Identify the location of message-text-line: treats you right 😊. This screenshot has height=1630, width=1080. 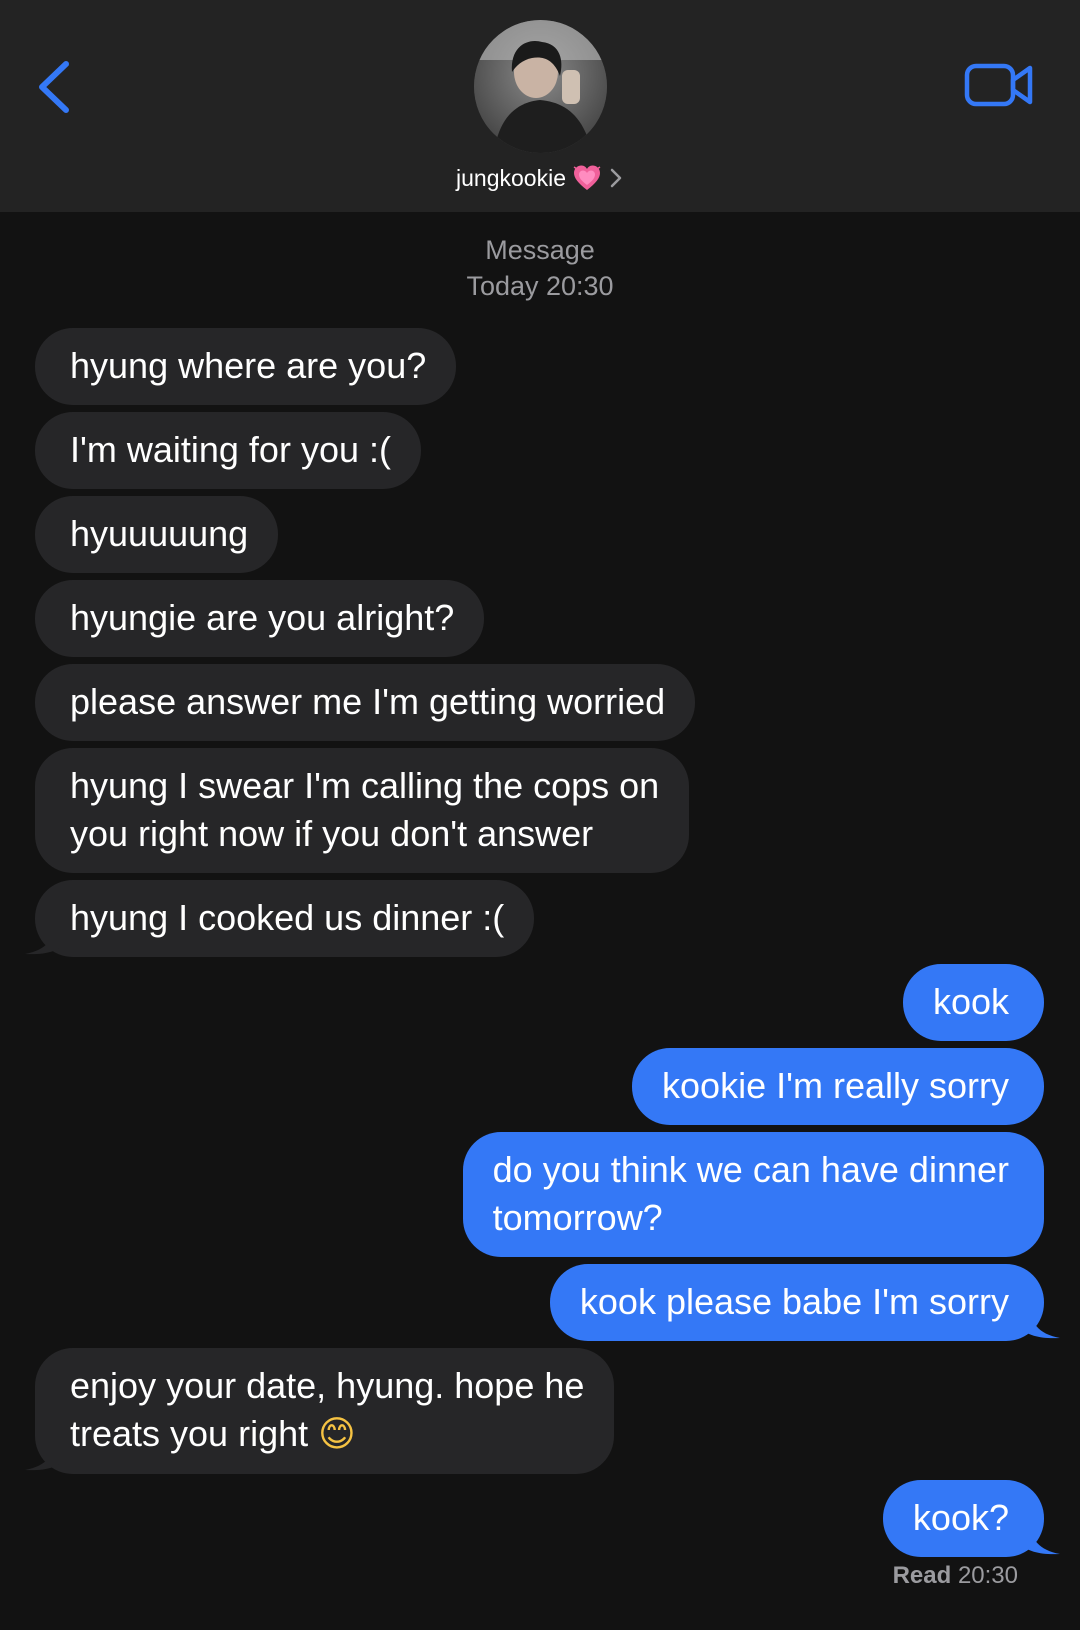
(327, 1434).